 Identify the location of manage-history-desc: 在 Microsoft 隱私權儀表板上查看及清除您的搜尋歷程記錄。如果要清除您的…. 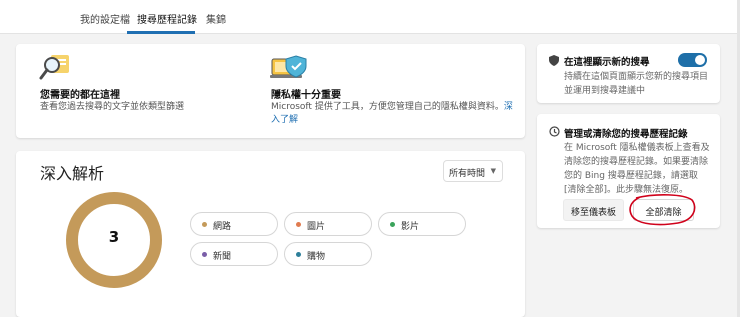
(637, 169).